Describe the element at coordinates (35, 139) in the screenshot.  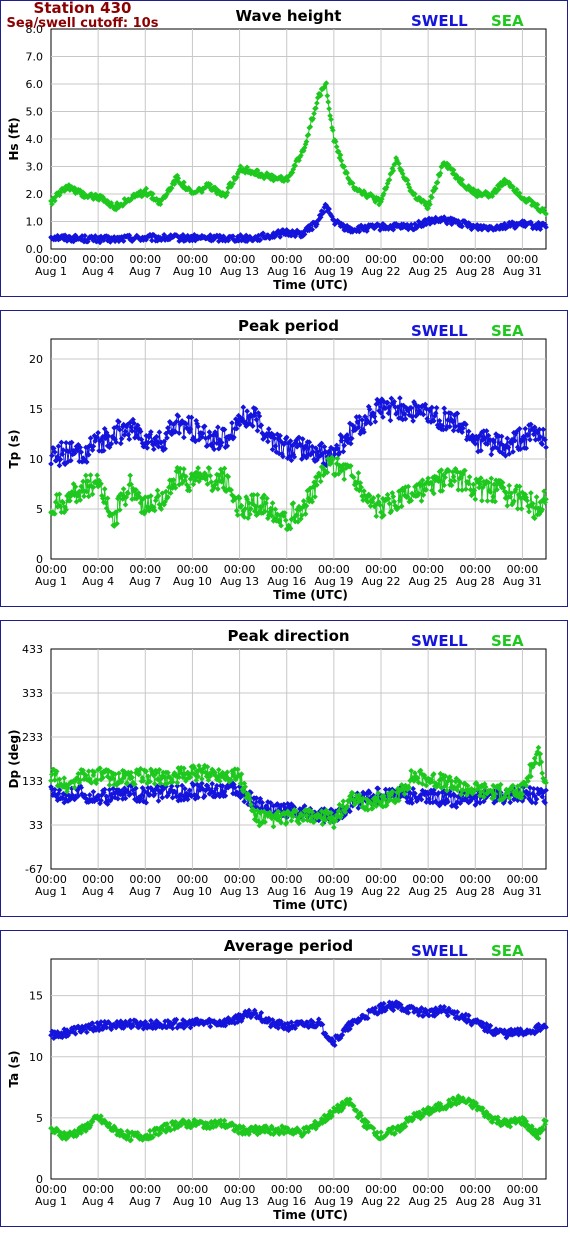
I see `y-tick-label: 4.0` at that location.